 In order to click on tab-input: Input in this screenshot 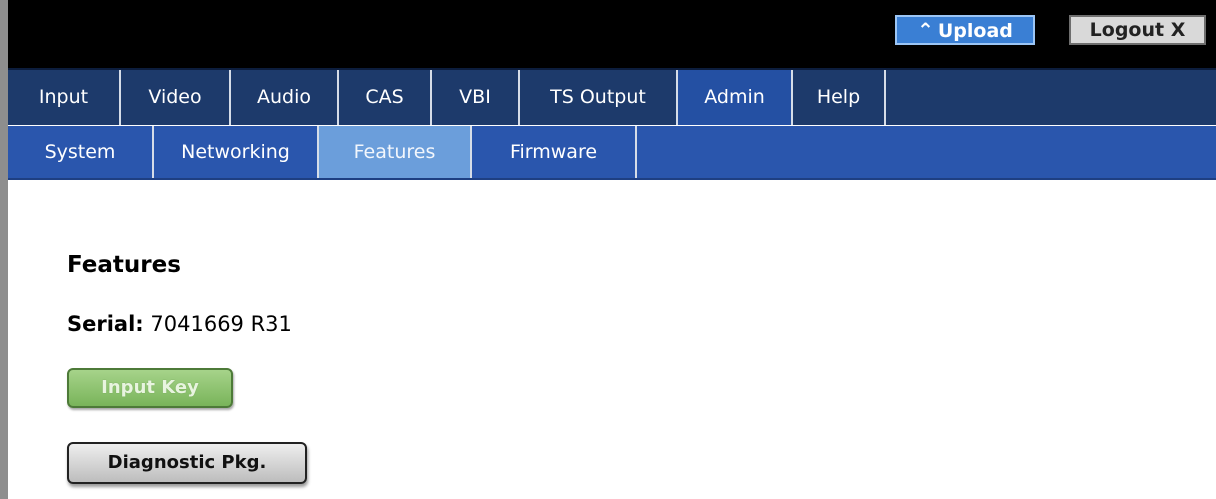, I will do `click(64, 97)`.